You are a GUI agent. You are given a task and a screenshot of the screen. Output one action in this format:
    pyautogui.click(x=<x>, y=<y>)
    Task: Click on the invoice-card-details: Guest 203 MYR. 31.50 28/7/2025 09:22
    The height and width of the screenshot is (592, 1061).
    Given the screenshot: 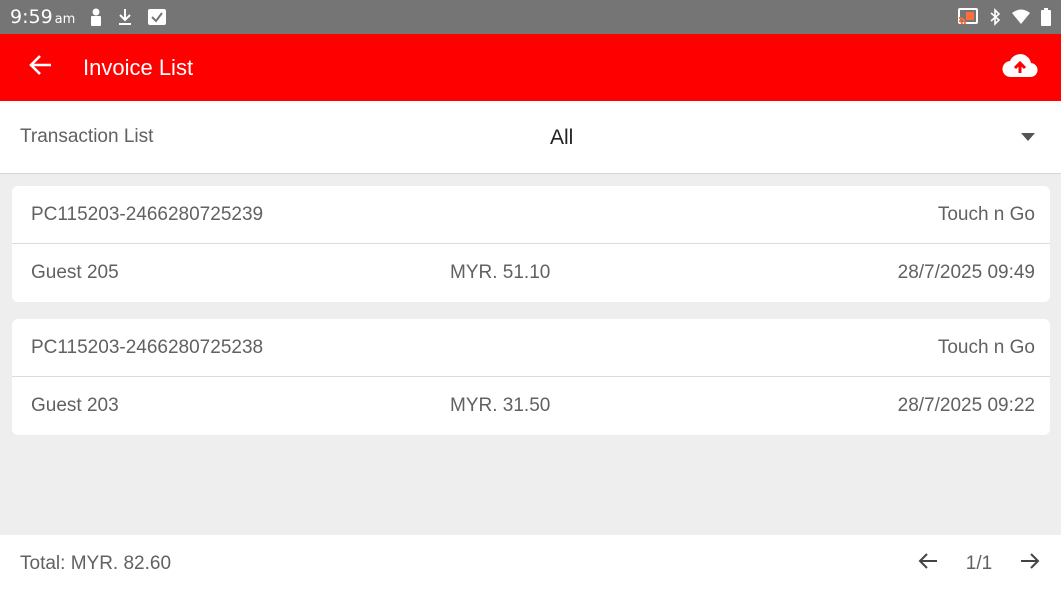 What is the action you would take?
    pyautogui.click(x=531, y=406)
    